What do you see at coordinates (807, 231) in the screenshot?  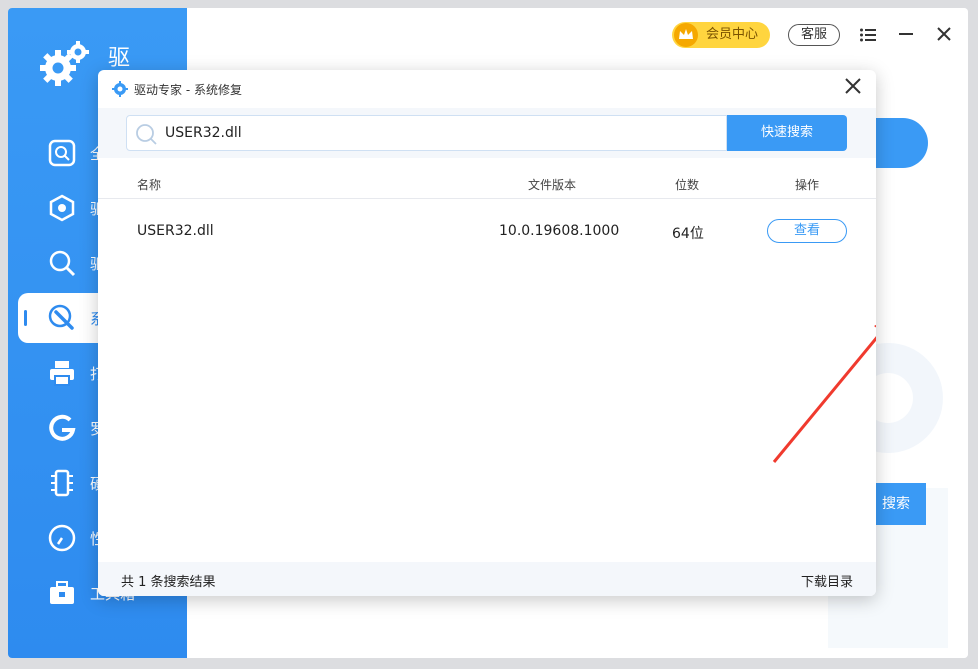 I see `view-button: 查看` at bounding box center [807, 231].